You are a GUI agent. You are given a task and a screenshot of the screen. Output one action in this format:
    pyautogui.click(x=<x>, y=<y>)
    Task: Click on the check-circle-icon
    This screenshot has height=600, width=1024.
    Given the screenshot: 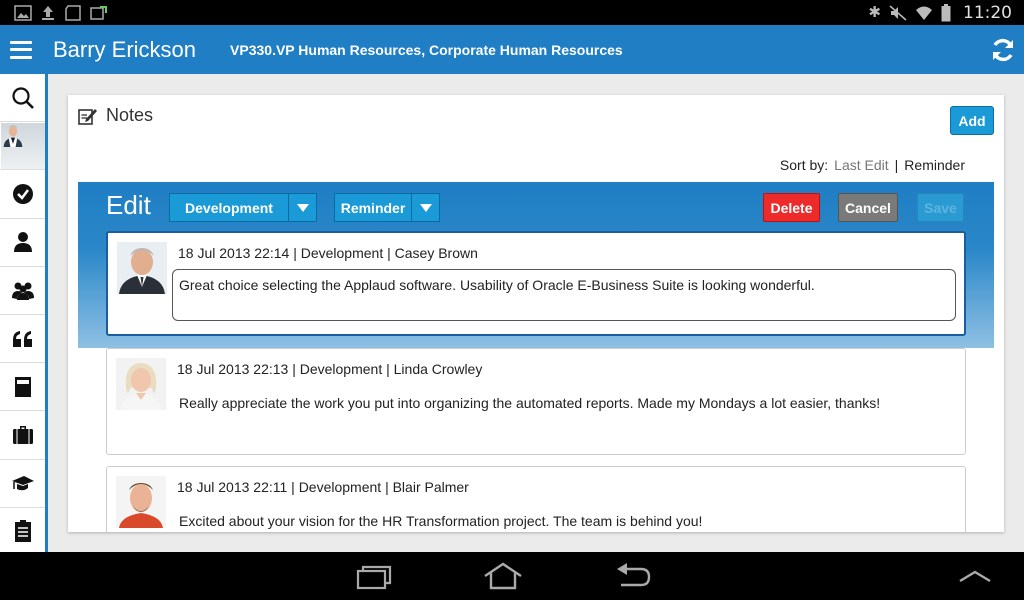 What is the action you would take?
    pyautogui.click(x=22, y=193)
    